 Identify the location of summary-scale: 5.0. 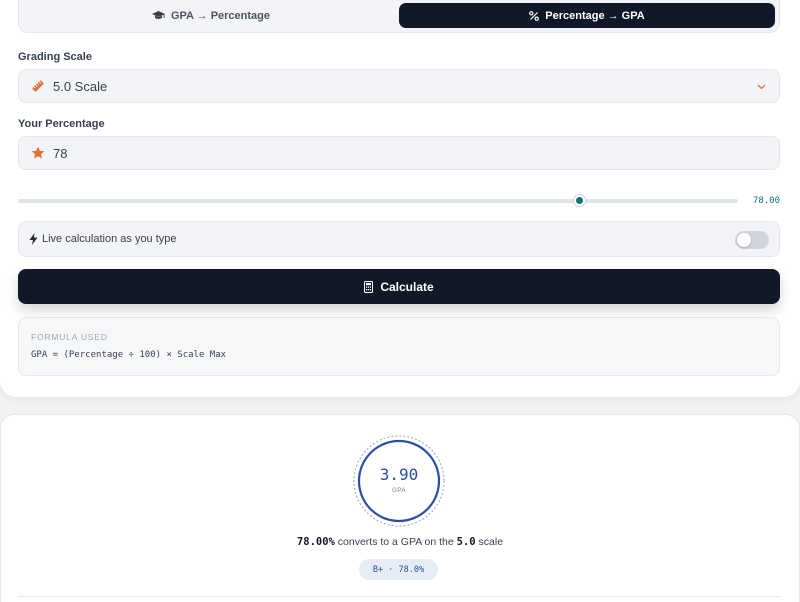
(466, 542).